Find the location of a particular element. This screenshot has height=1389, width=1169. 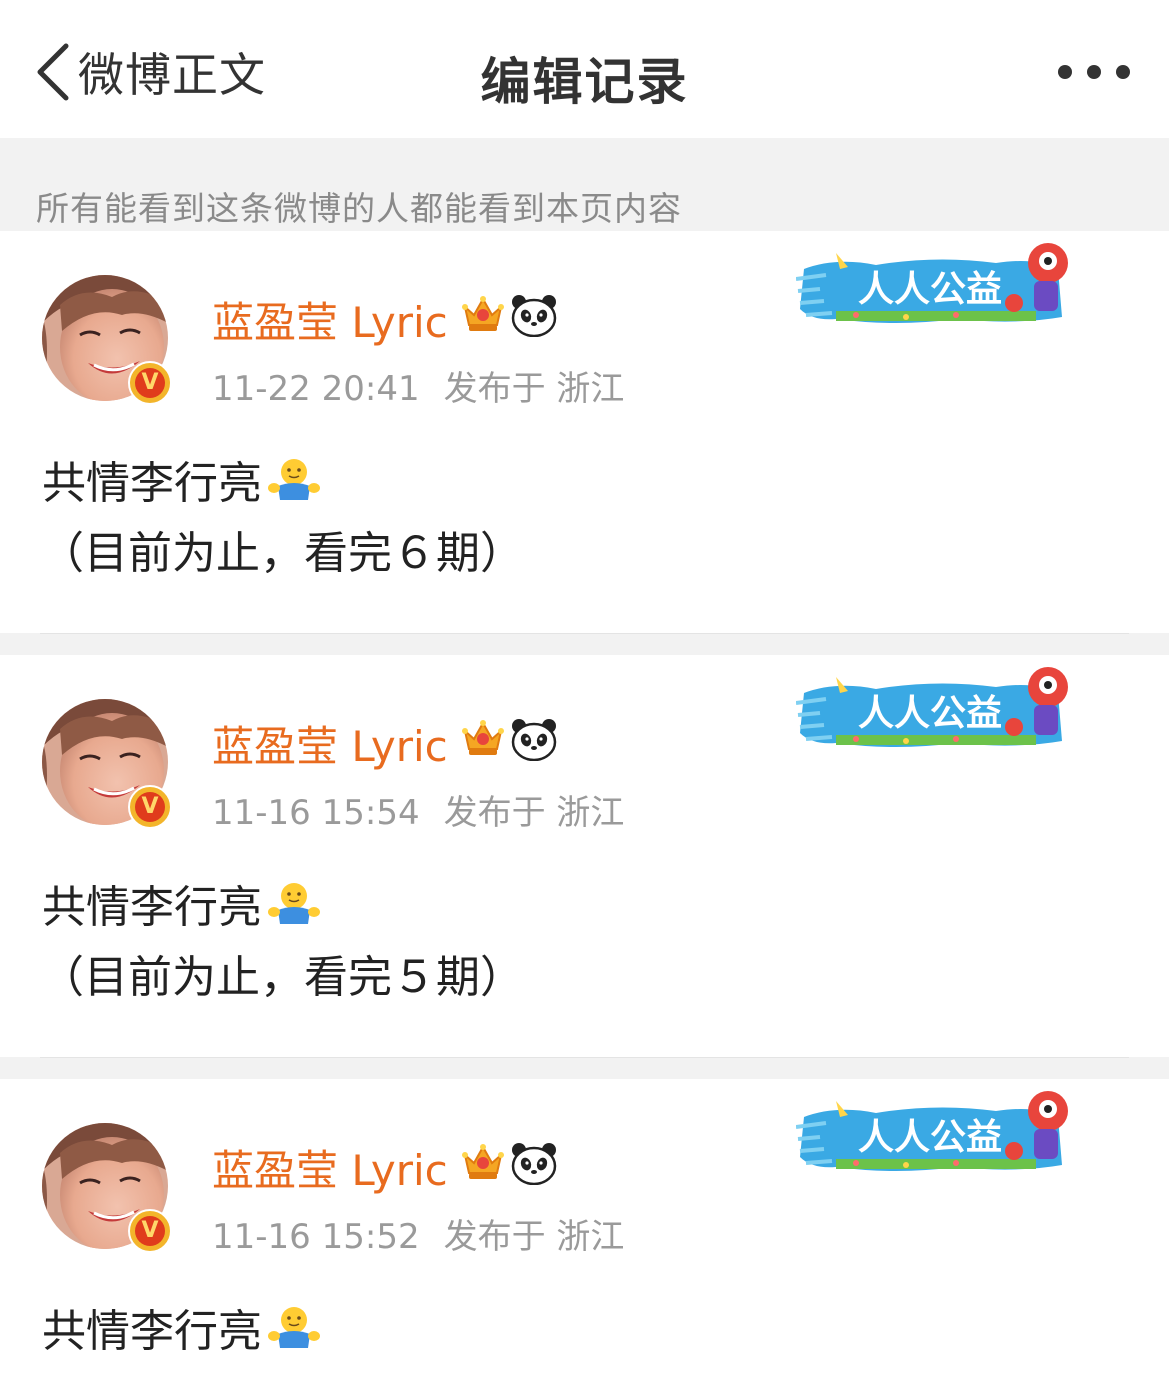

content-line: （目前为止，看完５期） is located at coordinates (282, 977).